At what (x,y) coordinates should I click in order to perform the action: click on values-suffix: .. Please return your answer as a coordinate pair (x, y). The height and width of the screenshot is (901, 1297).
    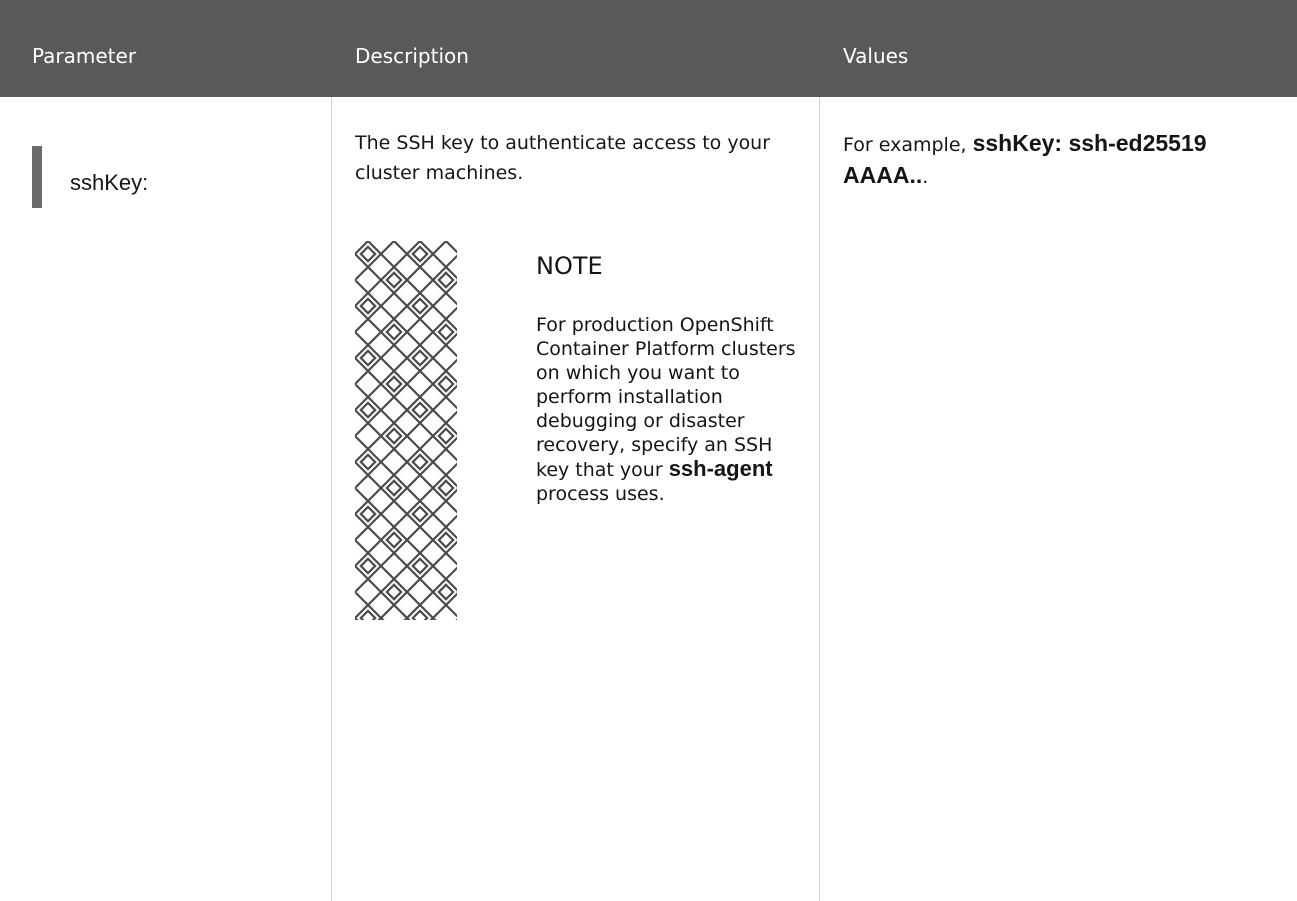
    Looking at the image, I should click on (925, 177).